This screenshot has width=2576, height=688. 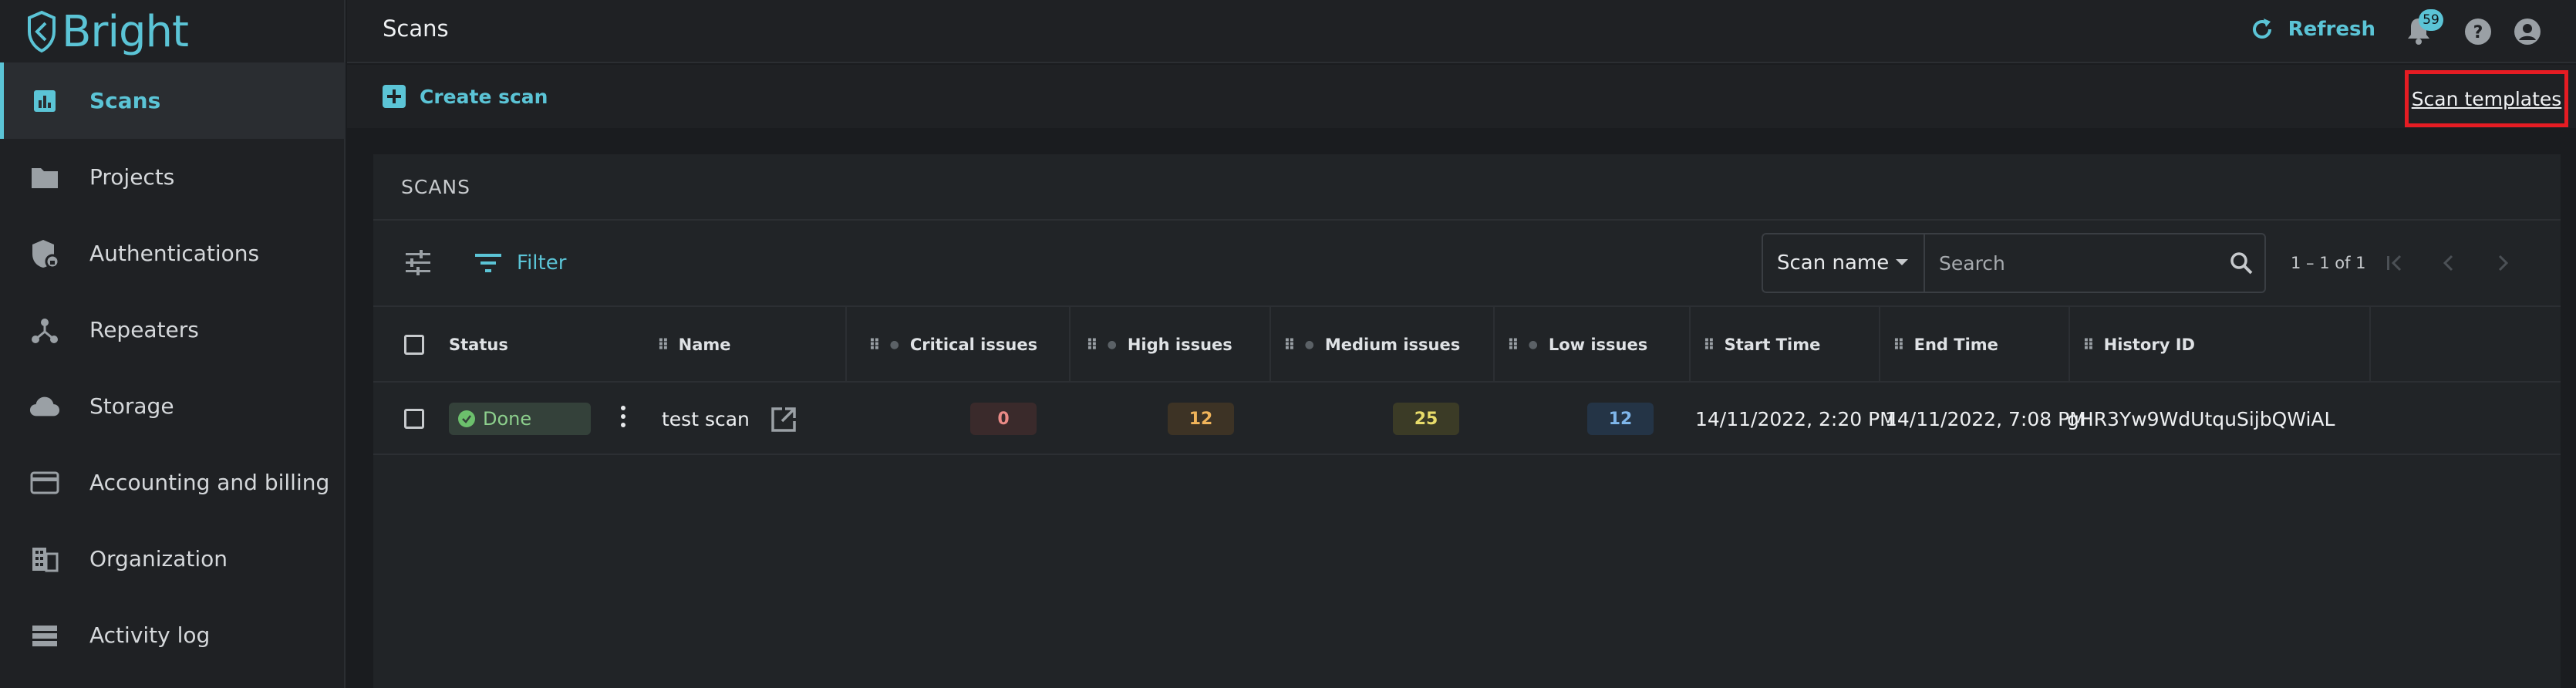 What do you see at coordinates (131, 406) in the screenshot?
I see `sidebar-item-label: Storage` at bounding box center [131, 406].